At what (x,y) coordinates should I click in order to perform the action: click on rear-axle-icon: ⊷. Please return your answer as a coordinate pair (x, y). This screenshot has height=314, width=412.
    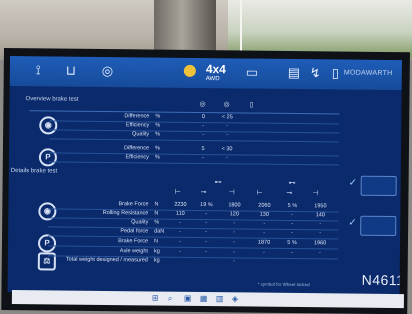
    Looking at the image, I should click on (292, 183).